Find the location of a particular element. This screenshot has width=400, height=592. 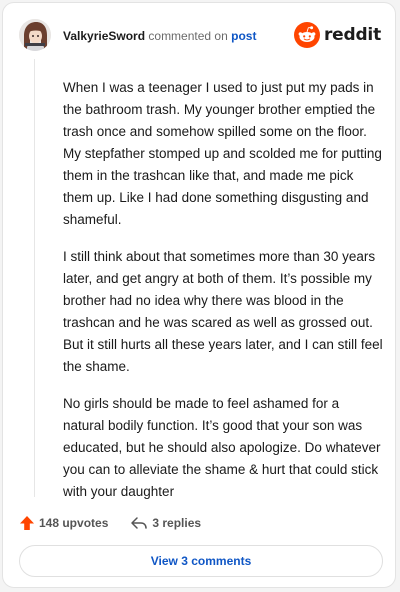

reddit-wordmark: reddit is located at coordinates (352, 35).